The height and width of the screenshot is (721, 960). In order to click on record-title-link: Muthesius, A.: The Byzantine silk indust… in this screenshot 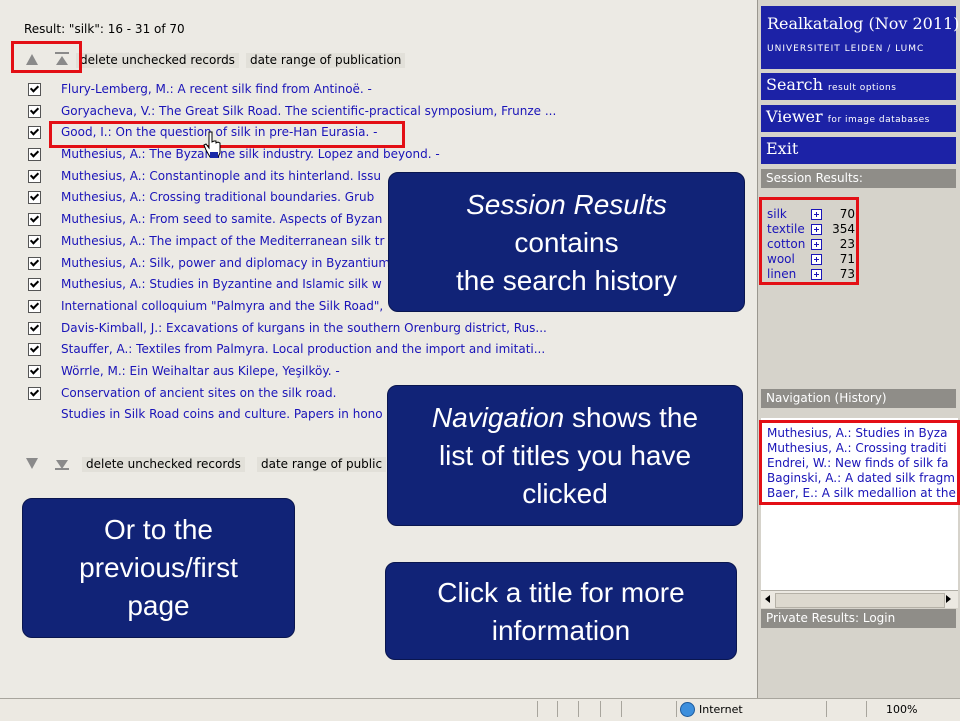, I will do `click(250, 154)`.